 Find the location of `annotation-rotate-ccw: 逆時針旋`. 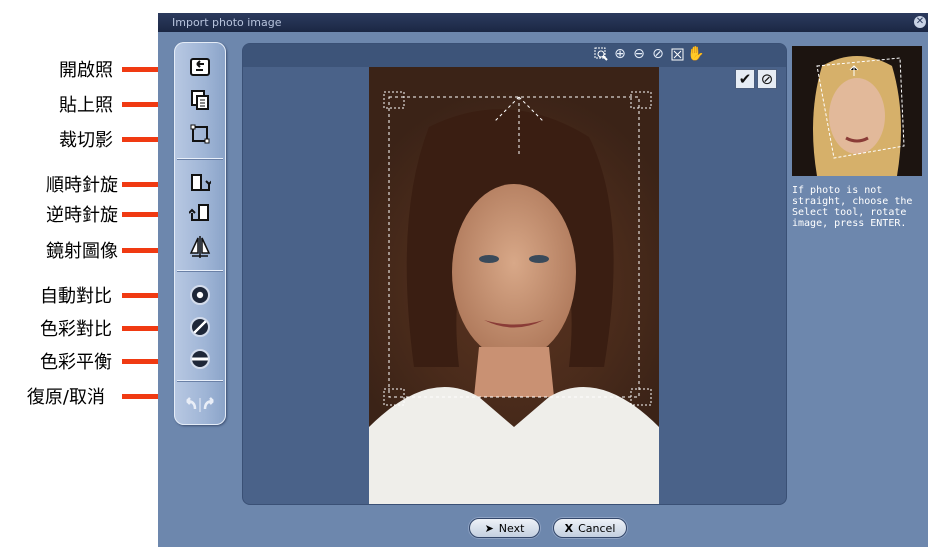

annotation-rotate-ccw: 逆時針旋 is located at coordinates (87, 214).